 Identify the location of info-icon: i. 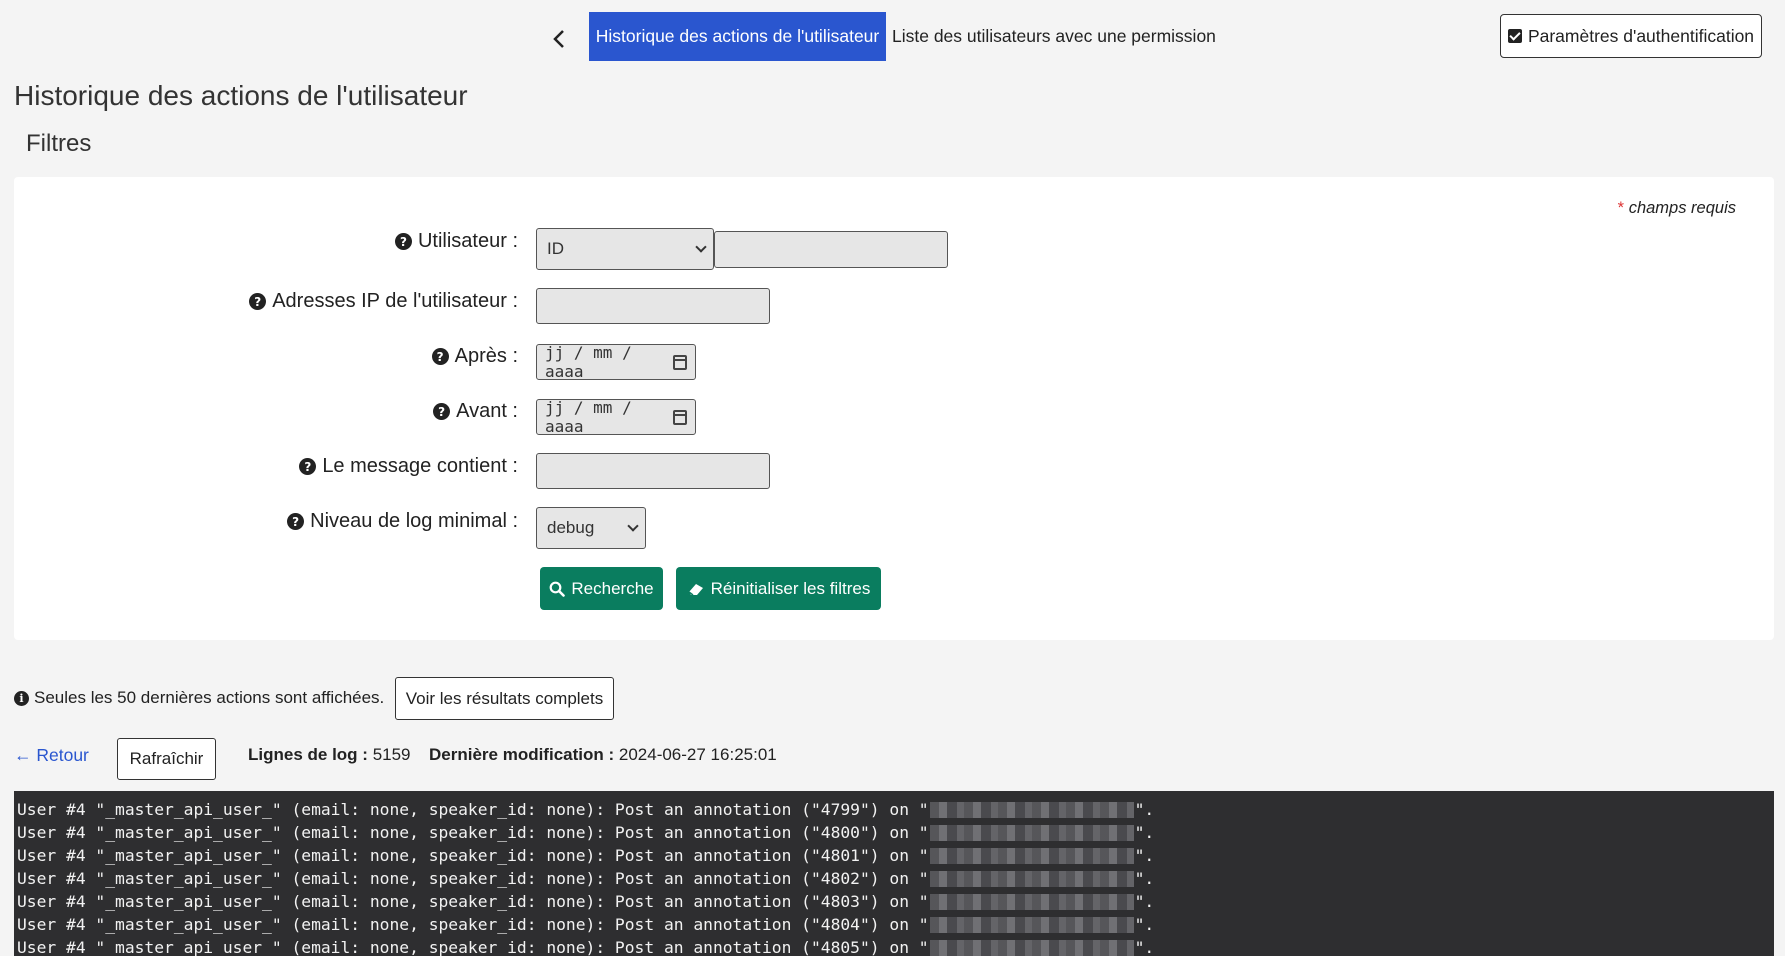
(21, 698).